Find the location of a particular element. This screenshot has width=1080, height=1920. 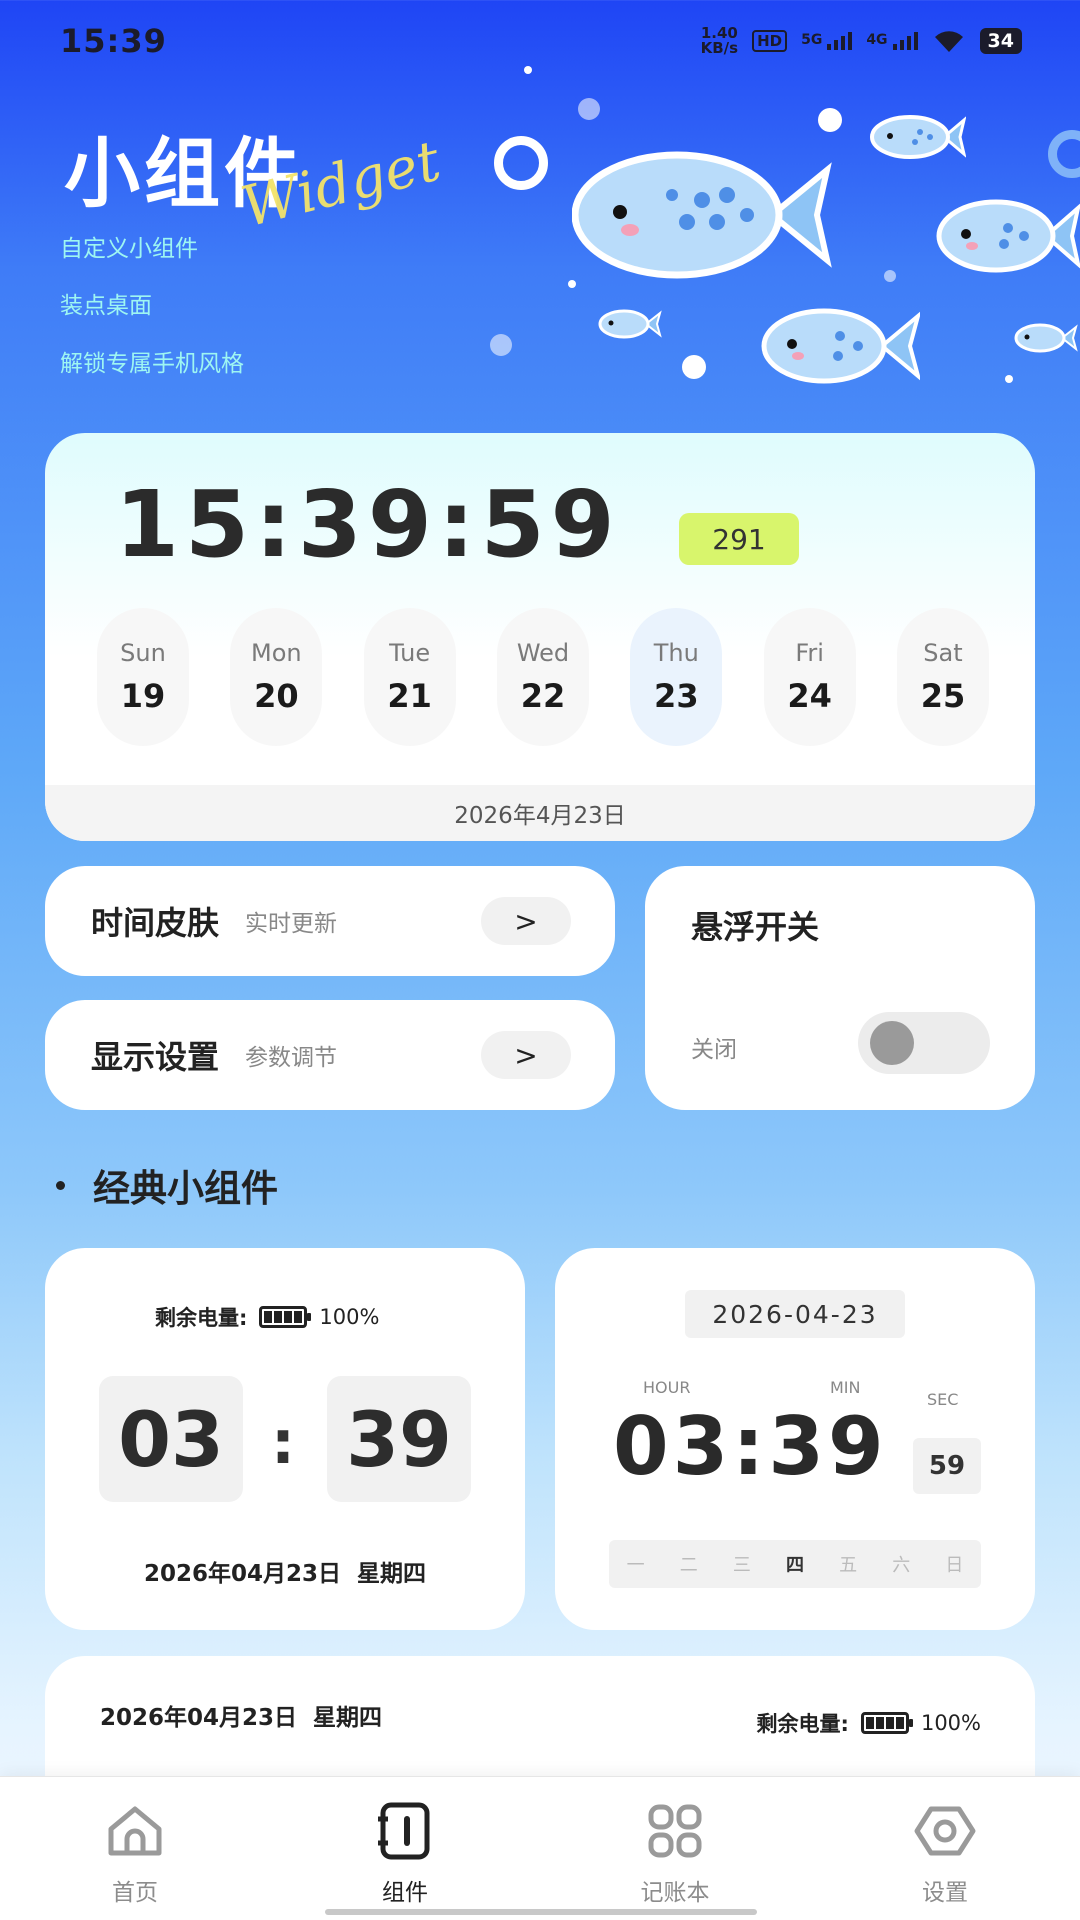

display-settings-card: 显示设置 参数调节 > is located at coordinates (330, 1055).